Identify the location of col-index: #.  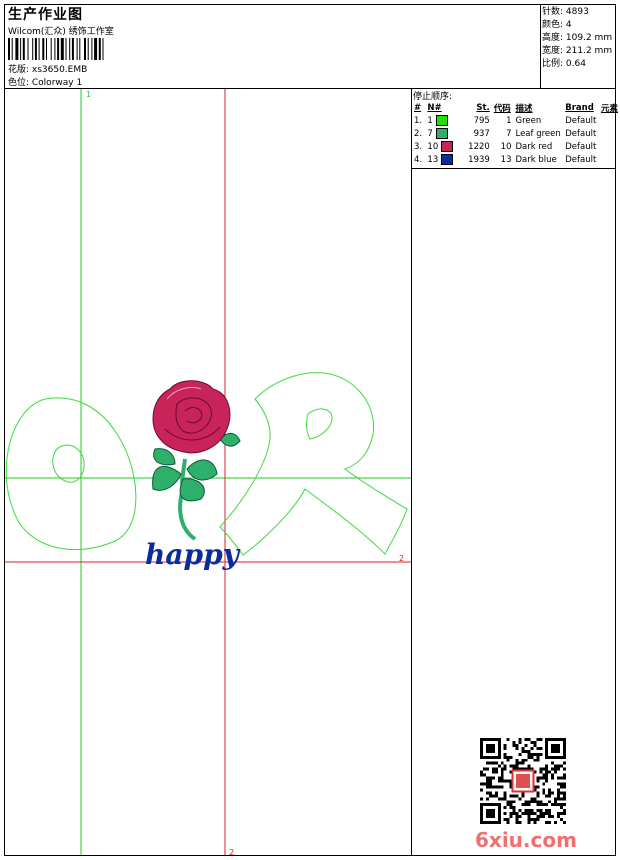
(418, 107).